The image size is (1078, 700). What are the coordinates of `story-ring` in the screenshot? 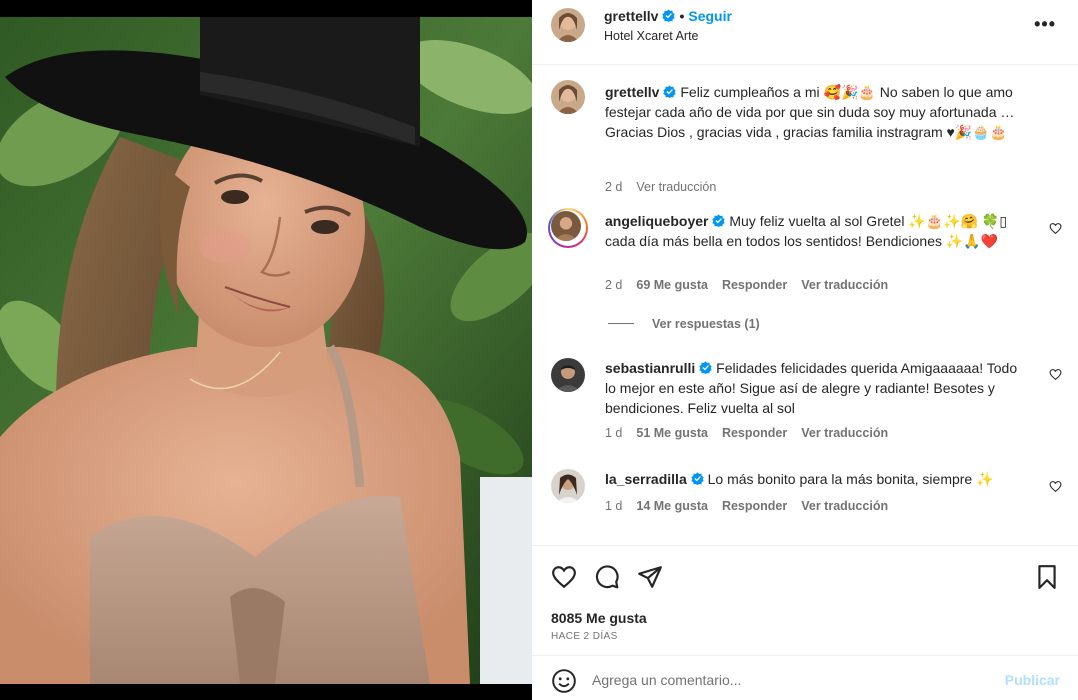 It's located at (568, 228).